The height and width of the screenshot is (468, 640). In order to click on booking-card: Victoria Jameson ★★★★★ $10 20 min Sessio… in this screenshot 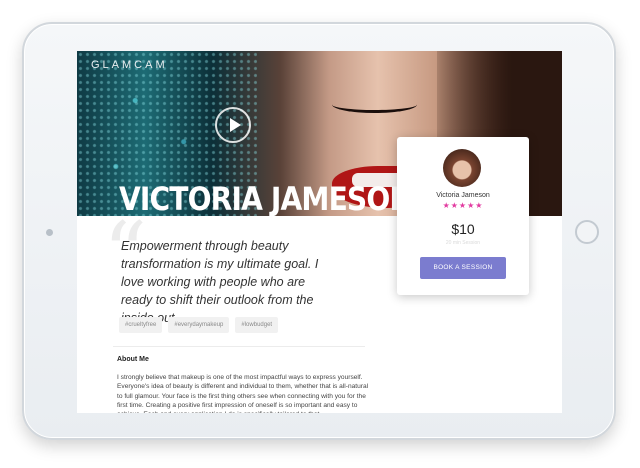, I will do `click(463, 216)`.